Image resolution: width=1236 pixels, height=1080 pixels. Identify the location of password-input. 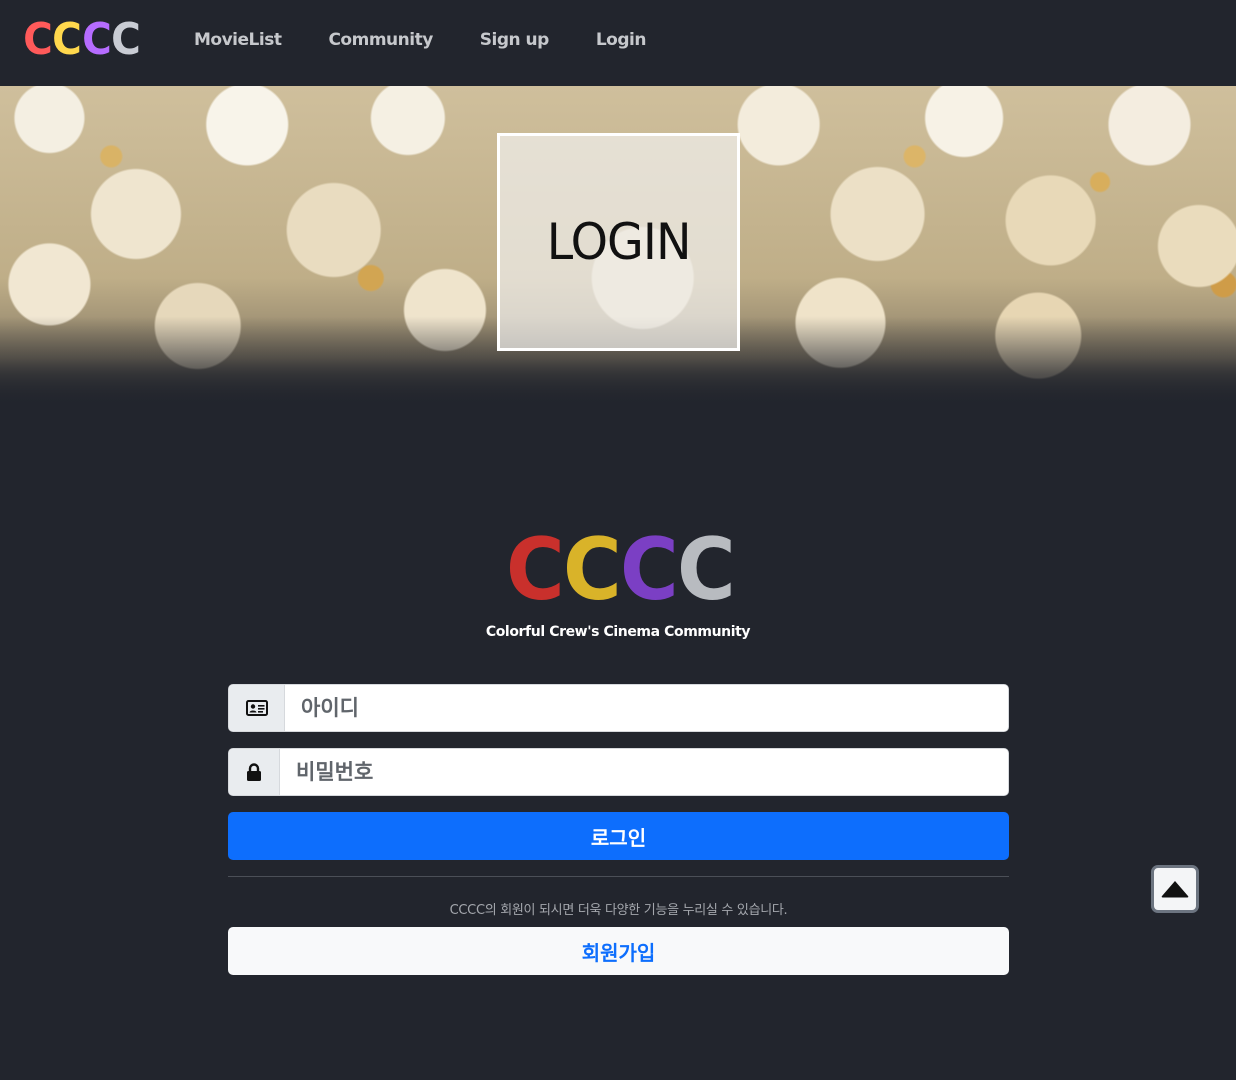
(644, 772).